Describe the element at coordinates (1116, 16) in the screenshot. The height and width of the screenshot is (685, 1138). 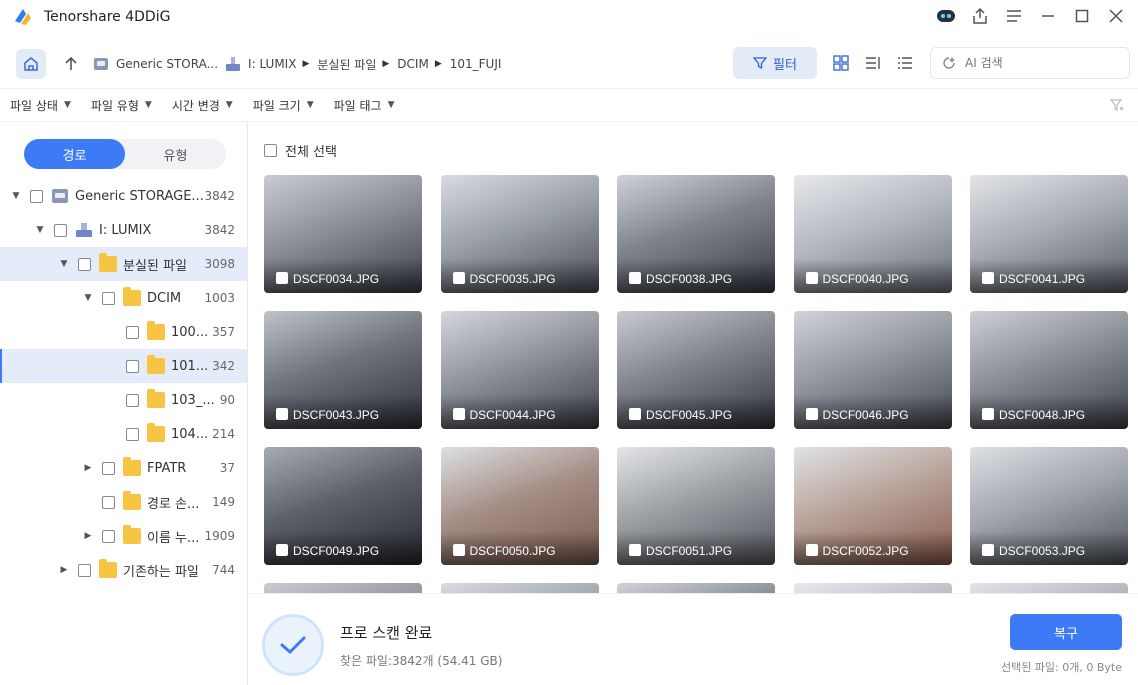
I see `close-icon` at that location.